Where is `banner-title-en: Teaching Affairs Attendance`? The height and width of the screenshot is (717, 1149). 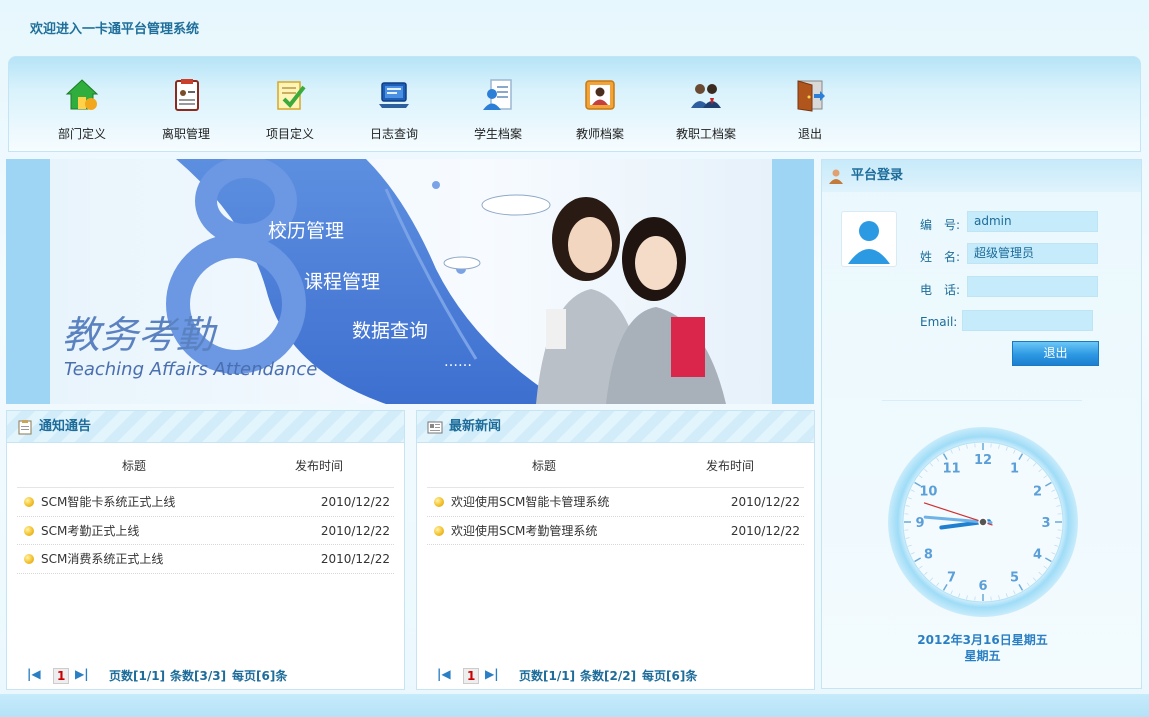 banner-title-en: Teaching Affairs Attendance is located at coordinates (191, 369).